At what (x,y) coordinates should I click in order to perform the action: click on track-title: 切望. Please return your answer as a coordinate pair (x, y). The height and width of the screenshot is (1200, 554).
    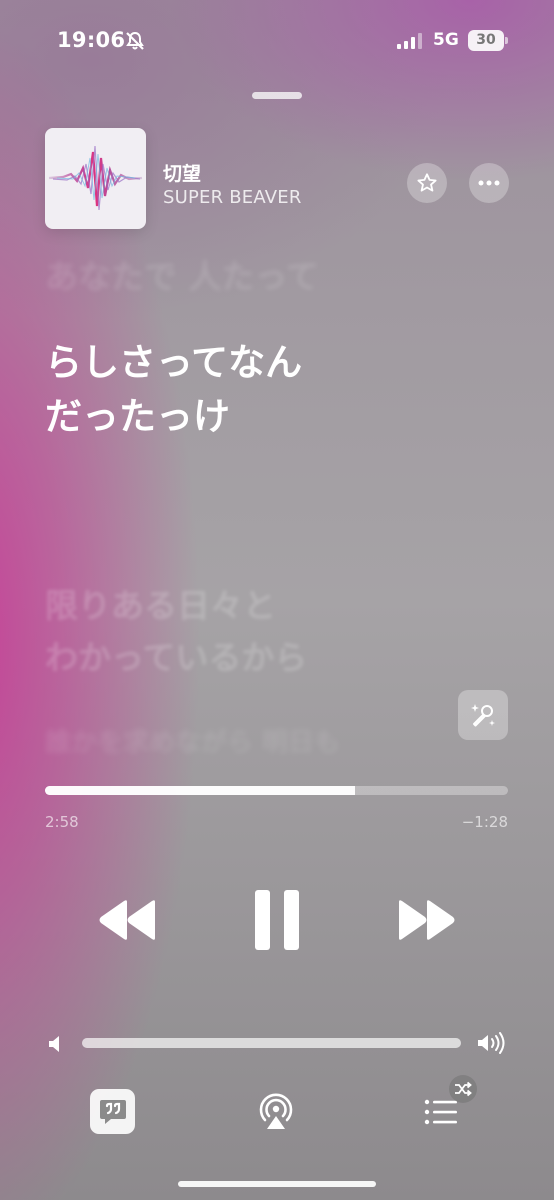
    Looking at the image, I should click on (182, 172).